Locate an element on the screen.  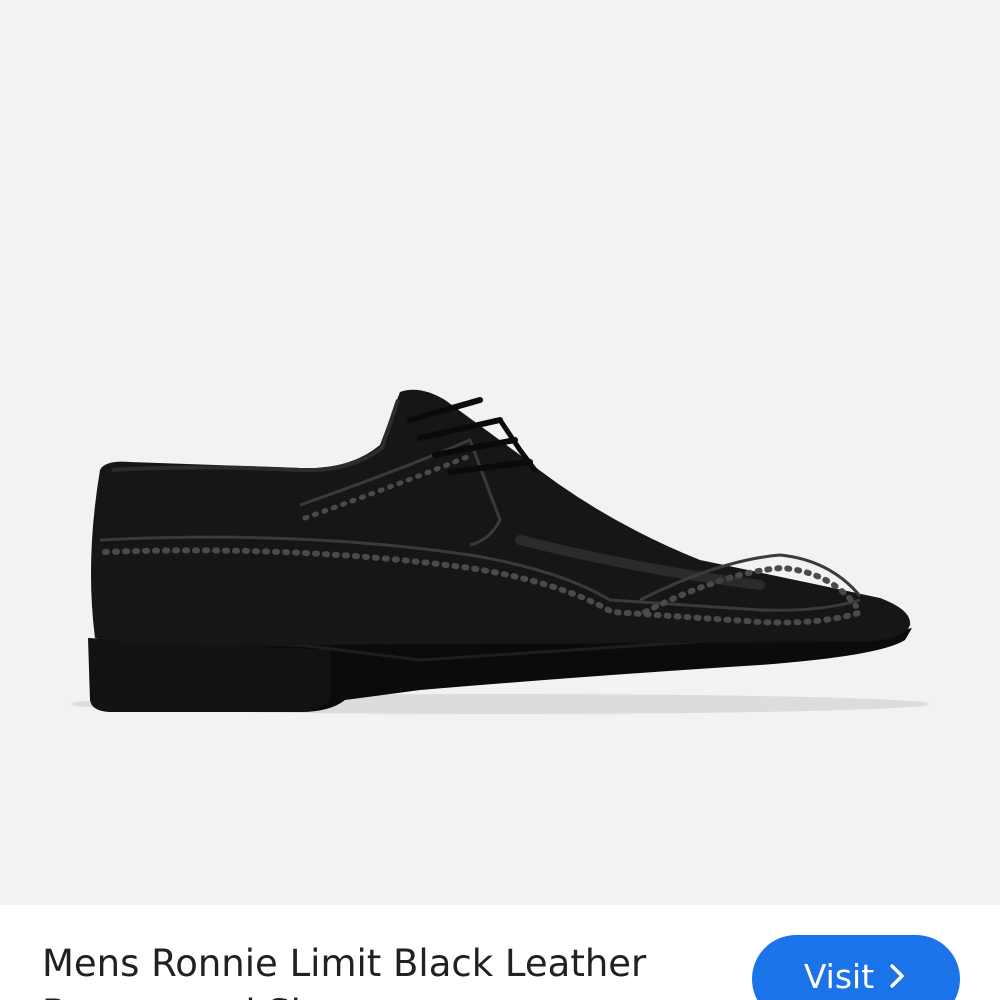
visit-button-label: Visit is located at coordinates (839, 976).